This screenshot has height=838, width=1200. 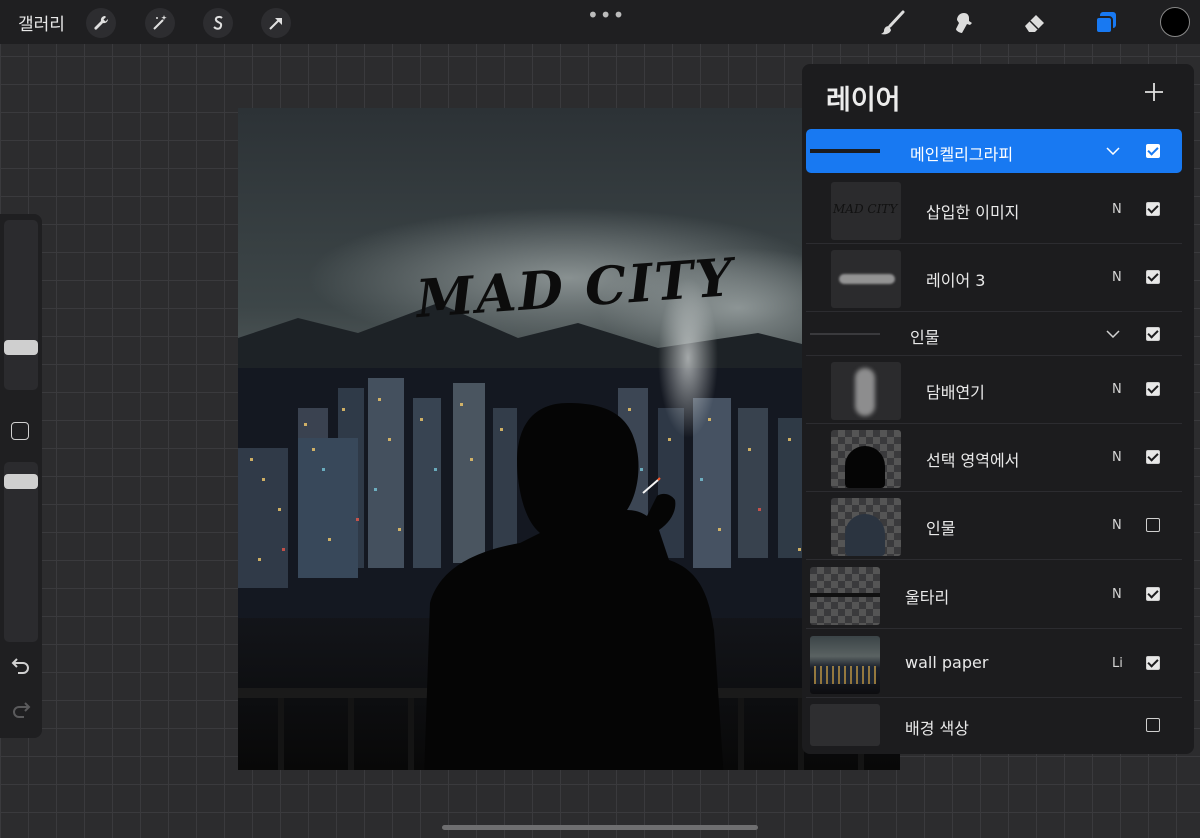 What do you see at coordinates (21, 481) in the screenshot?
I see `opacity-thumb` at bounding box center [21, 481].